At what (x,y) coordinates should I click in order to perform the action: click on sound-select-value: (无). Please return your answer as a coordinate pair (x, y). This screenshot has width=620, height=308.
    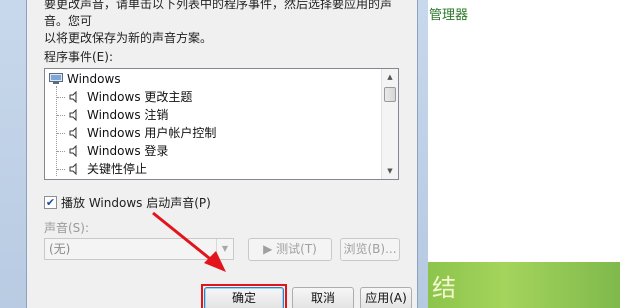
    Looking at the image, I should click on (60, 249).